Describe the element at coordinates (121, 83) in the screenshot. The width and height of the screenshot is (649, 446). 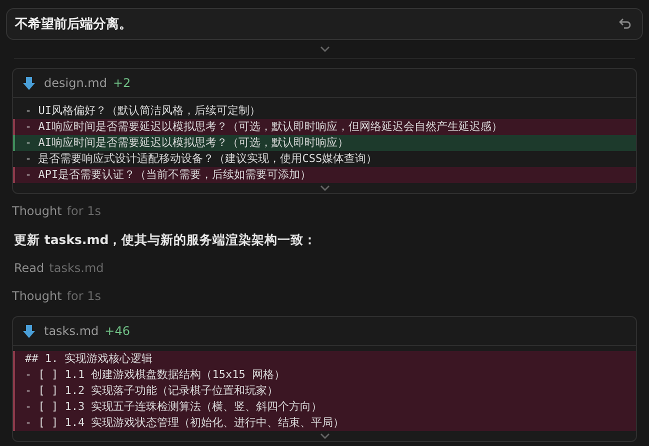
I see `change-count: +2` at that location.